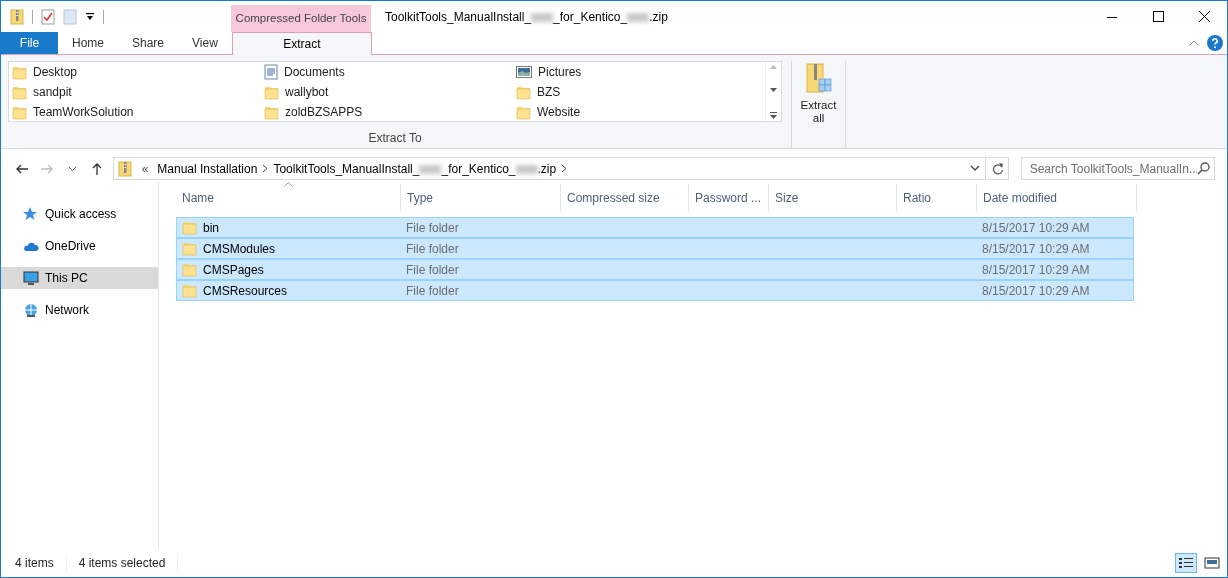 The height and width of the screenshot is (578, 1228). Describe the element at coordinates (288, 184) in the screenshot. I see `sort-icon` at that location.